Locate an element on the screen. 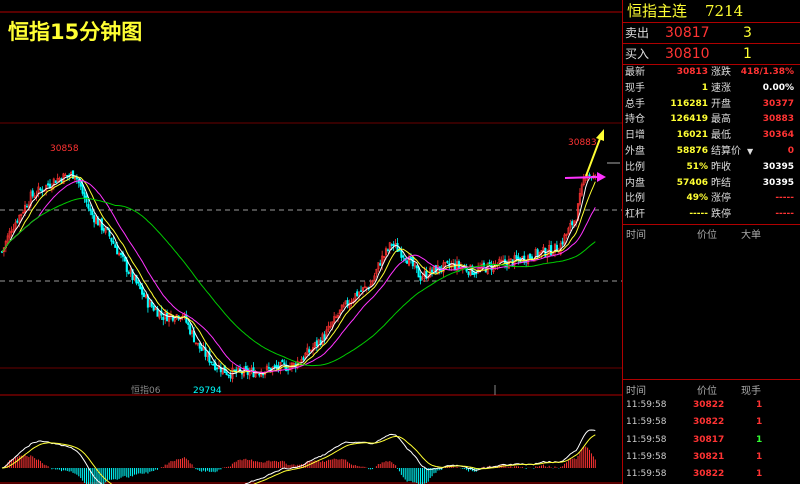 The image size is (800, 484). stat-value: 1 is located at coordinates (704, 87).